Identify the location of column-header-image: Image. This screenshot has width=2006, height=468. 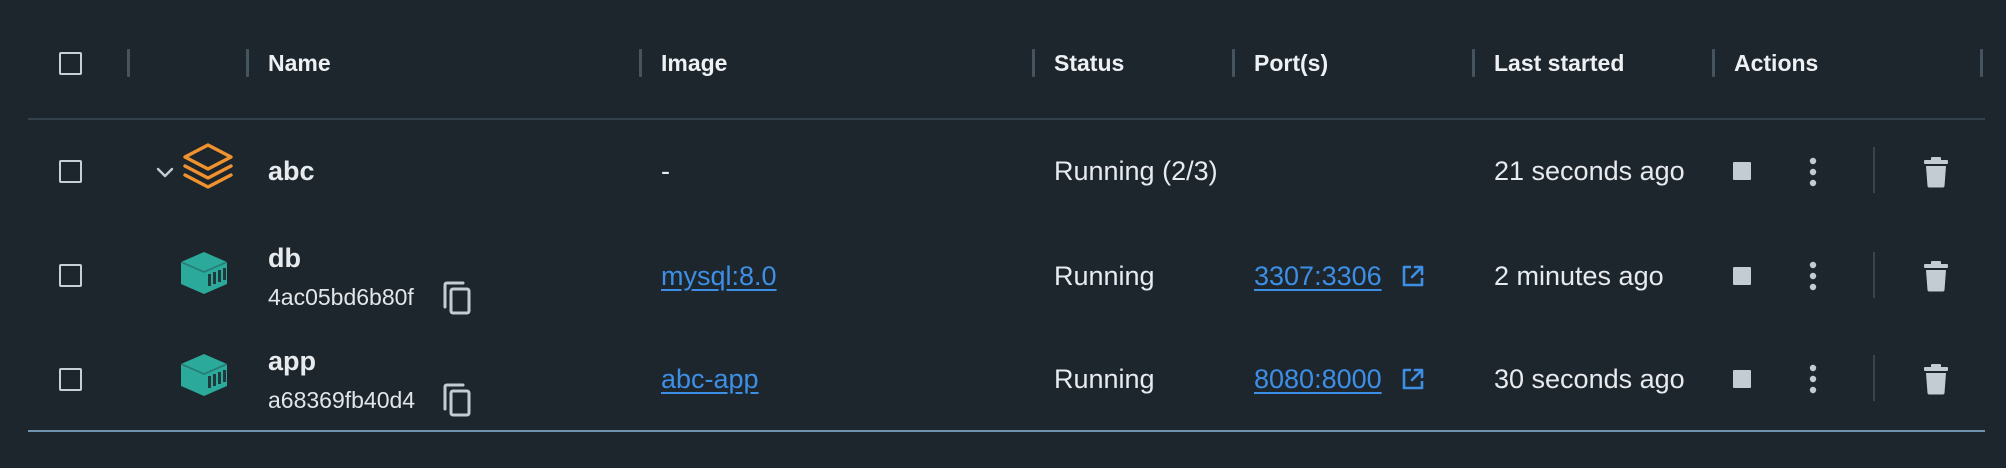
(694, 63).